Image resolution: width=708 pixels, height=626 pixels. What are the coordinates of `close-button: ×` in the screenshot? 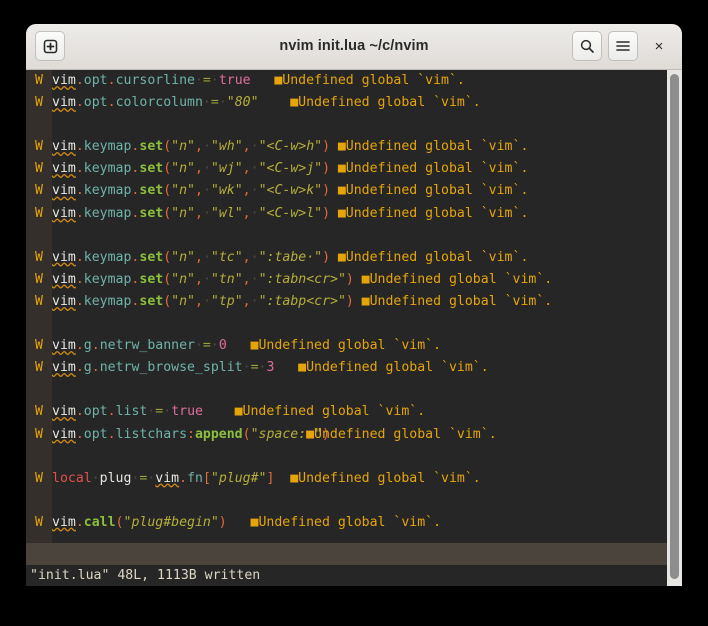 It's located at (659, 46).